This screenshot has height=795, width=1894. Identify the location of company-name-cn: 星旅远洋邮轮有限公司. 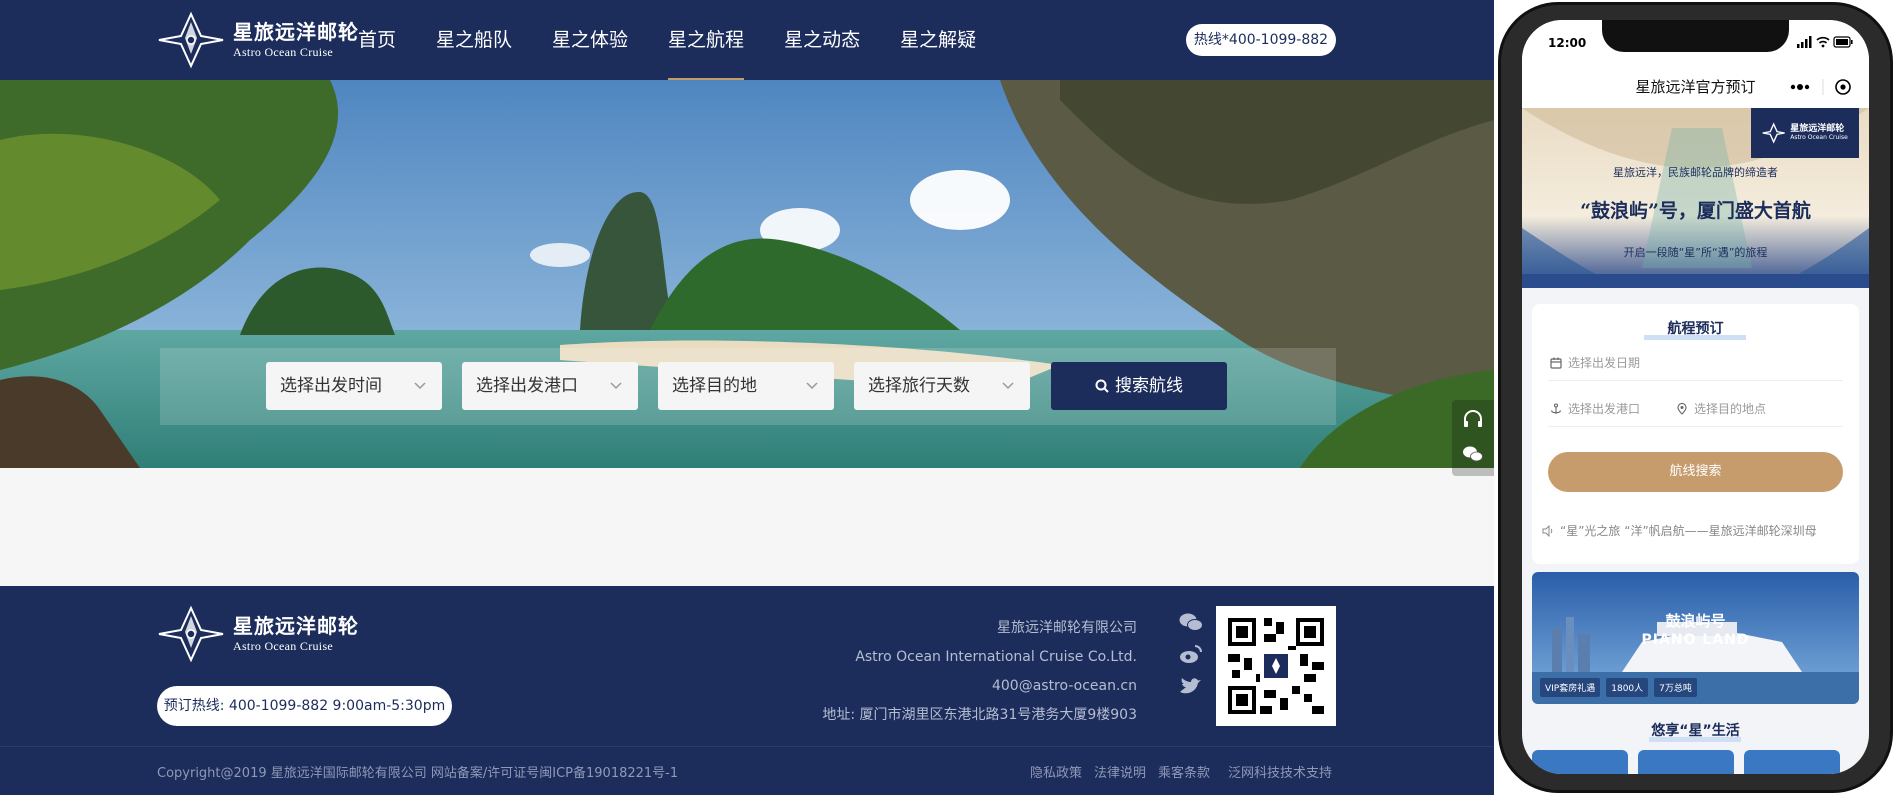
(1067, 628).